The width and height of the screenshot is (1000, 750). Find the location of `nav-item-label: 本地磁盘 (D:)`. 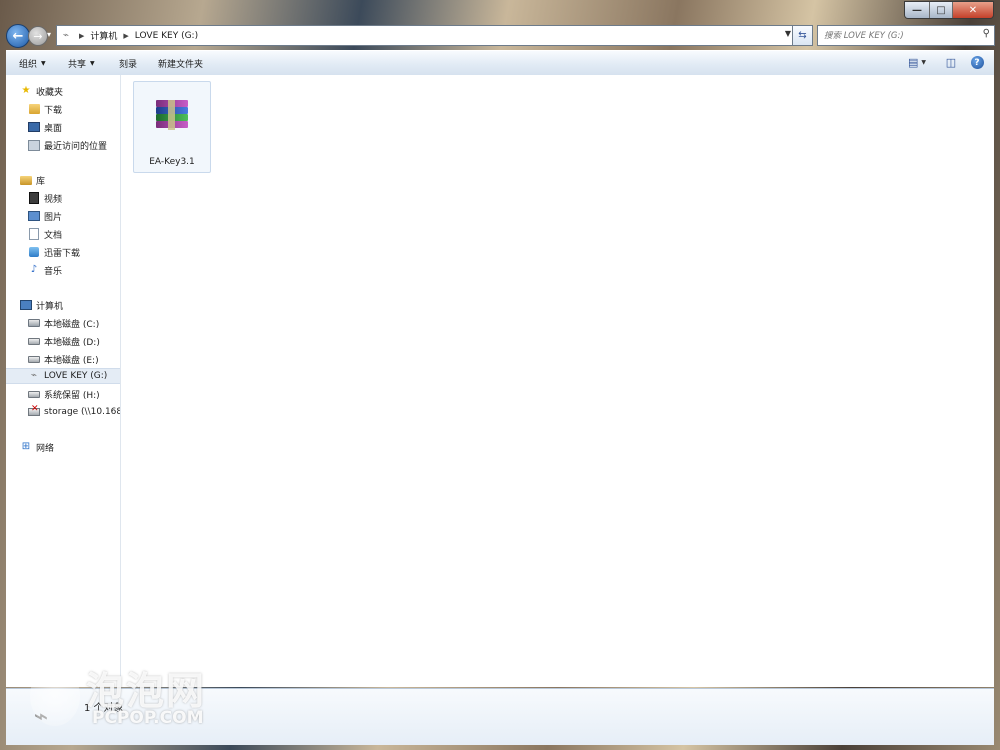

nav-item-label: 本地磁盘 (D:) is located at coordinates (72, 342).